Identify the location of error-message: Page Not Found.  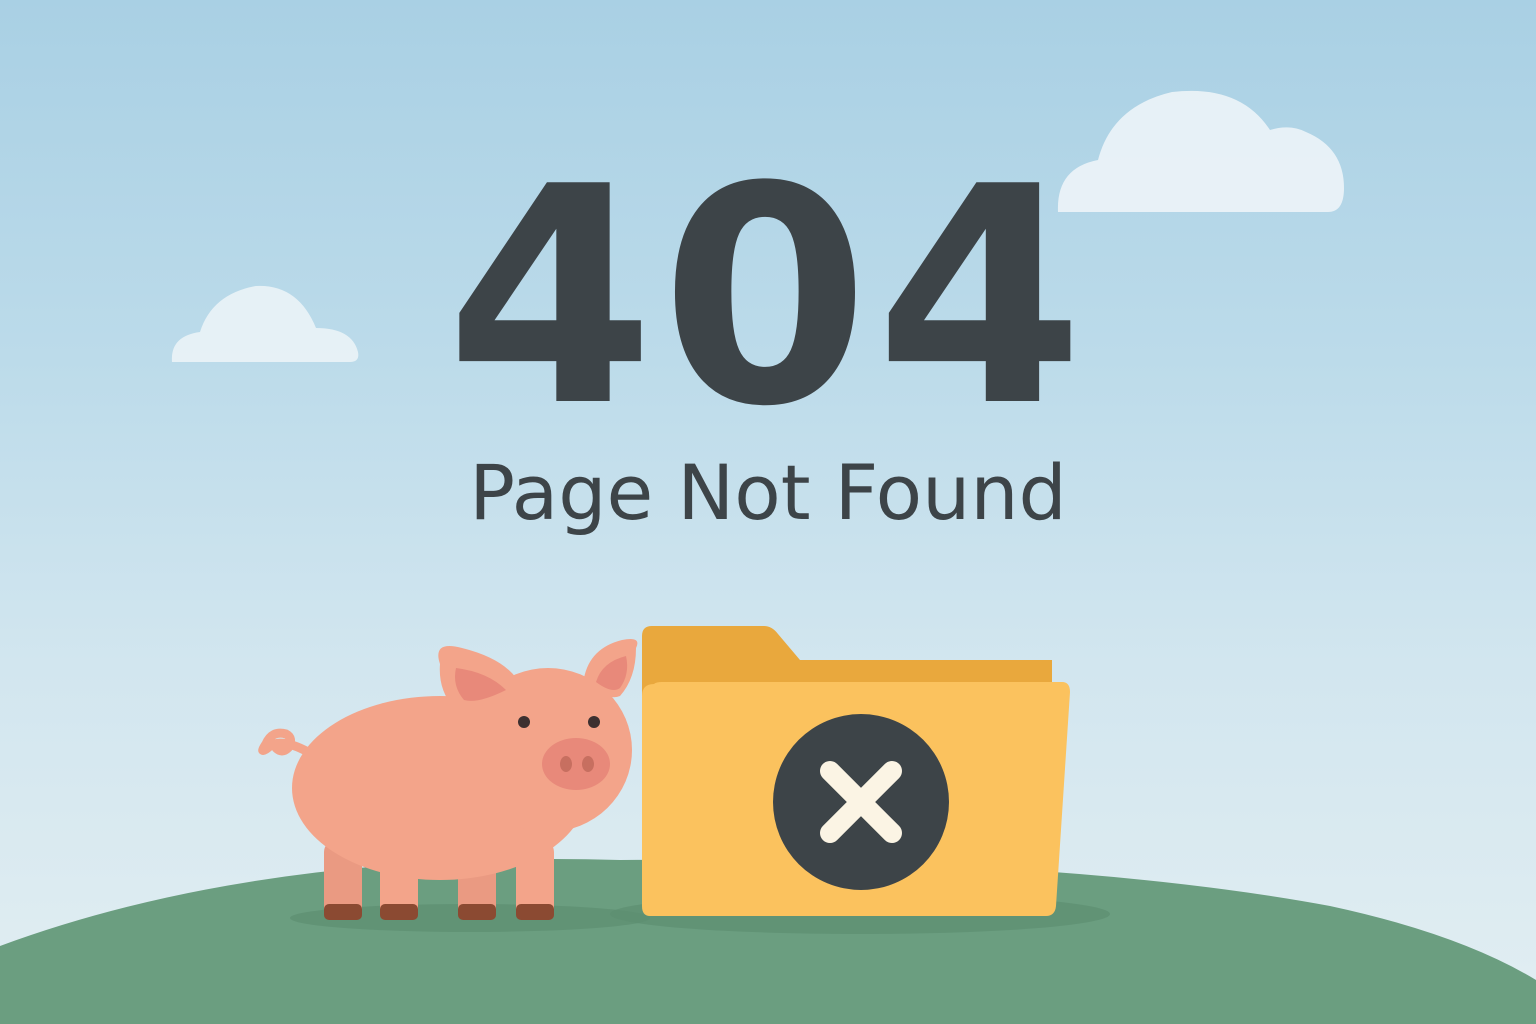
(768, 492).